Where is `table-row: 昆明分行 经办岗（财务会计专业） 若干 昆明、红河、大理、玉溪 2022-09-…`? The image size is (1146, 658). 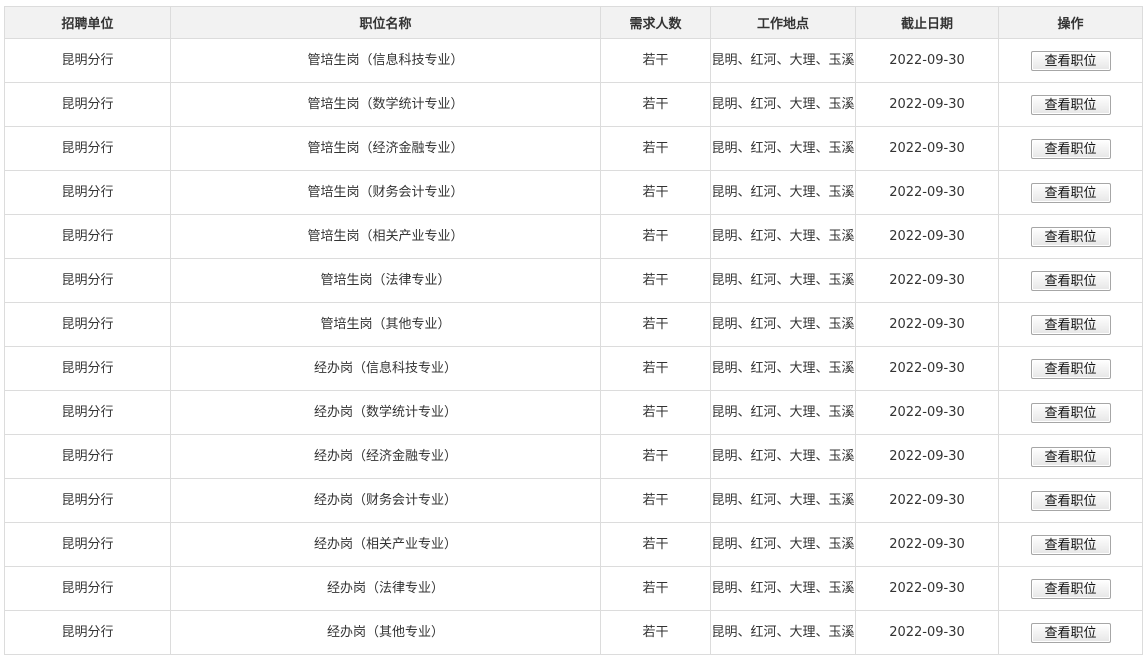
table-row: 昆明分行 经办岗（财务会计专业） 若干 昆明、红河、大理、玉溪 2022-09-… is located at coordinates (573, 500).